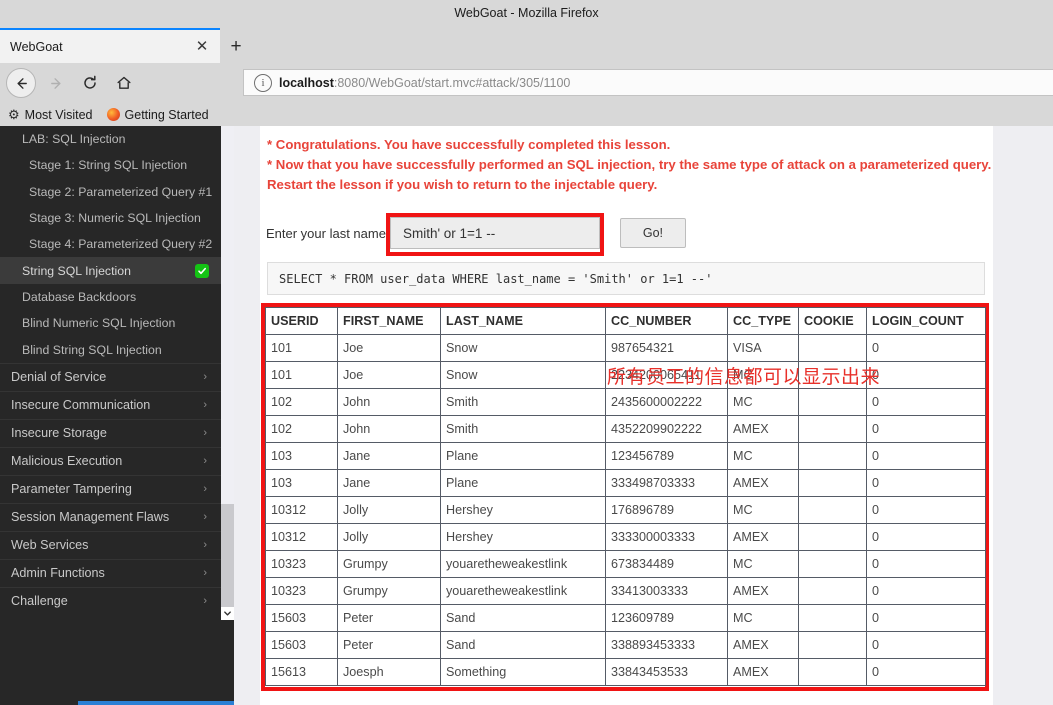 This screenshot has height=705, width=1053. I want to click on table-header-cell: CC_TYPE, so click(763, 321).